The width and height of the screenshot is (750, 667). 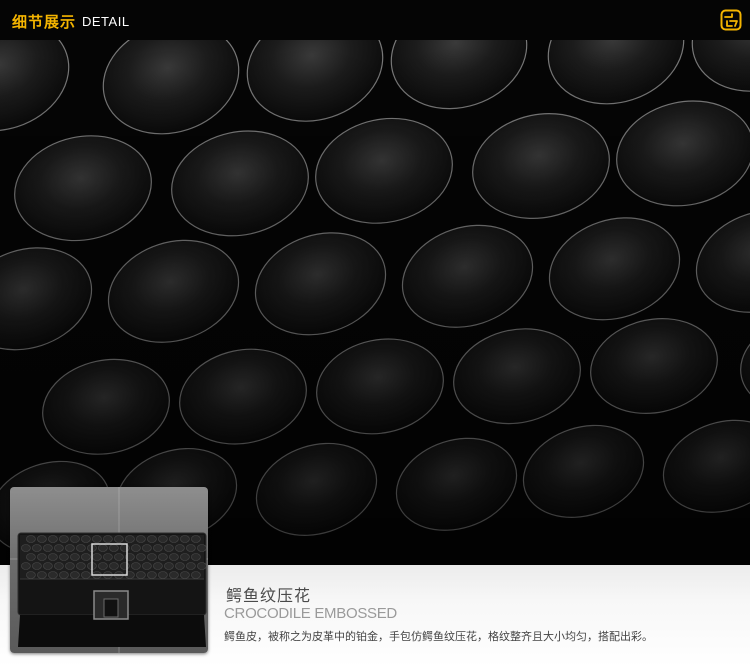 I want to click on wallet-clasp, so click(x=111, y=605).